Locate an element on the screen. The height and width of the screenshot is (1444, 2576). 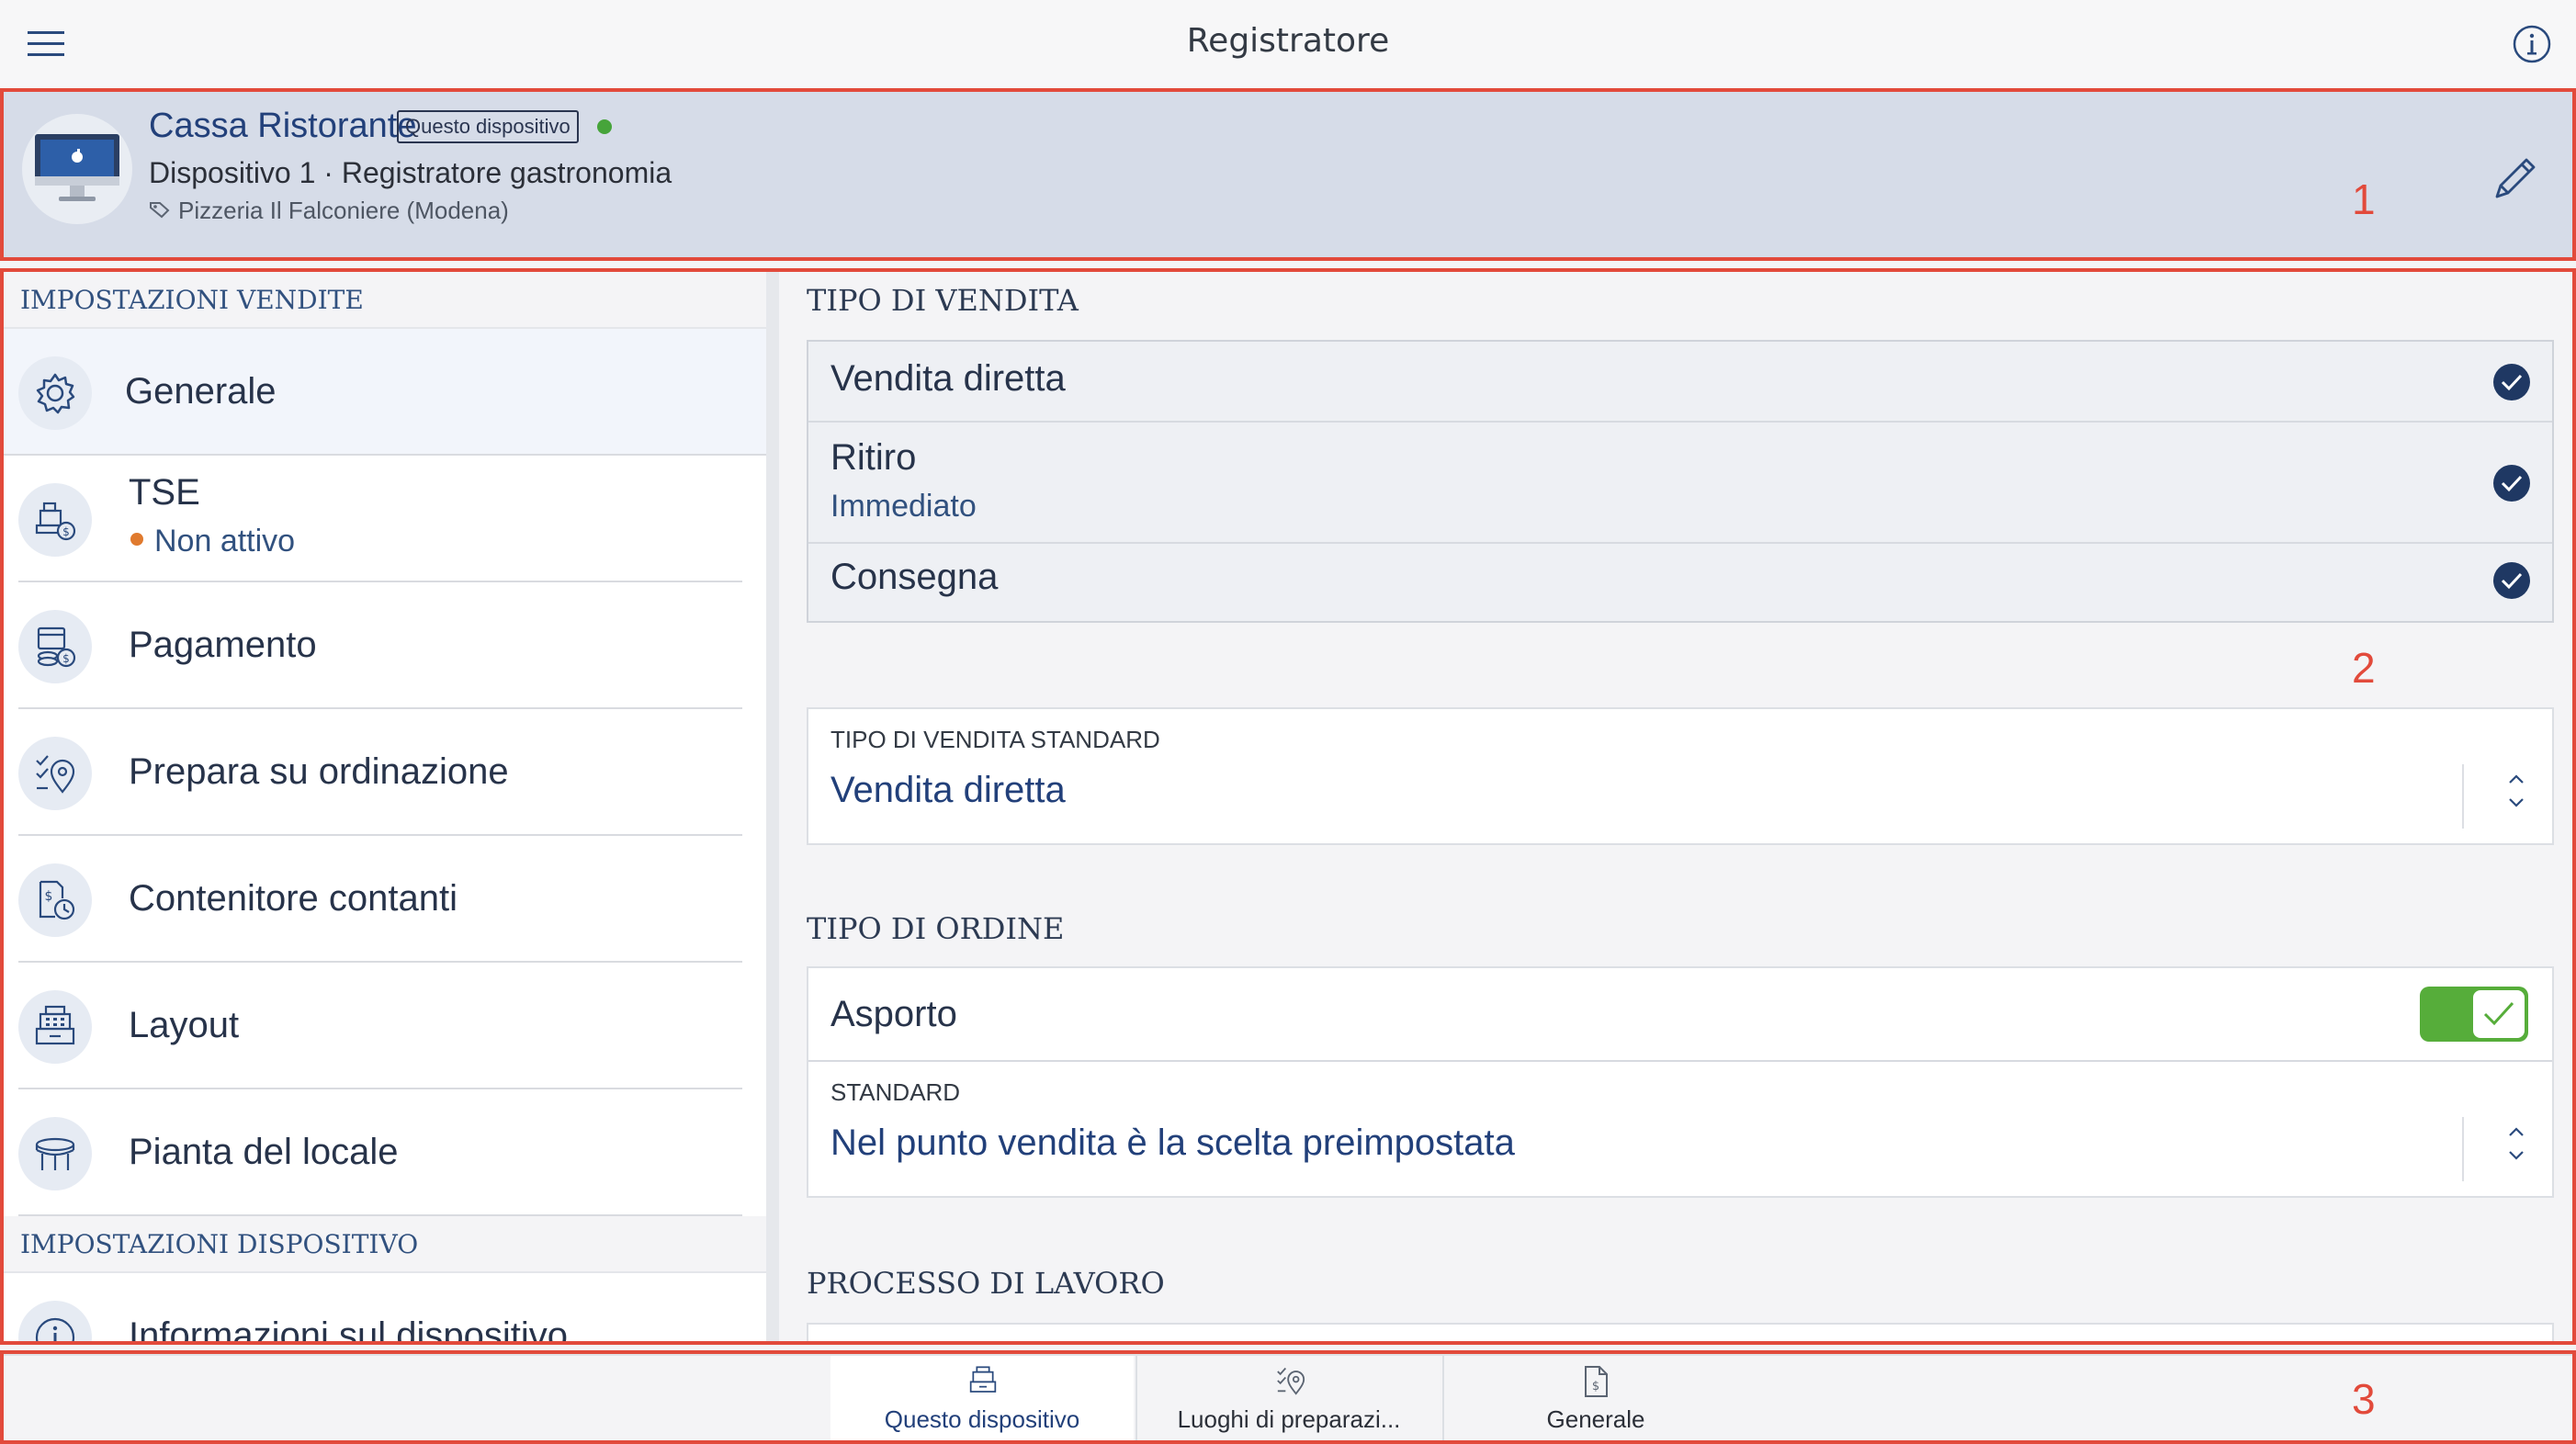
online-status-dot is located at coordinates (604, 127).